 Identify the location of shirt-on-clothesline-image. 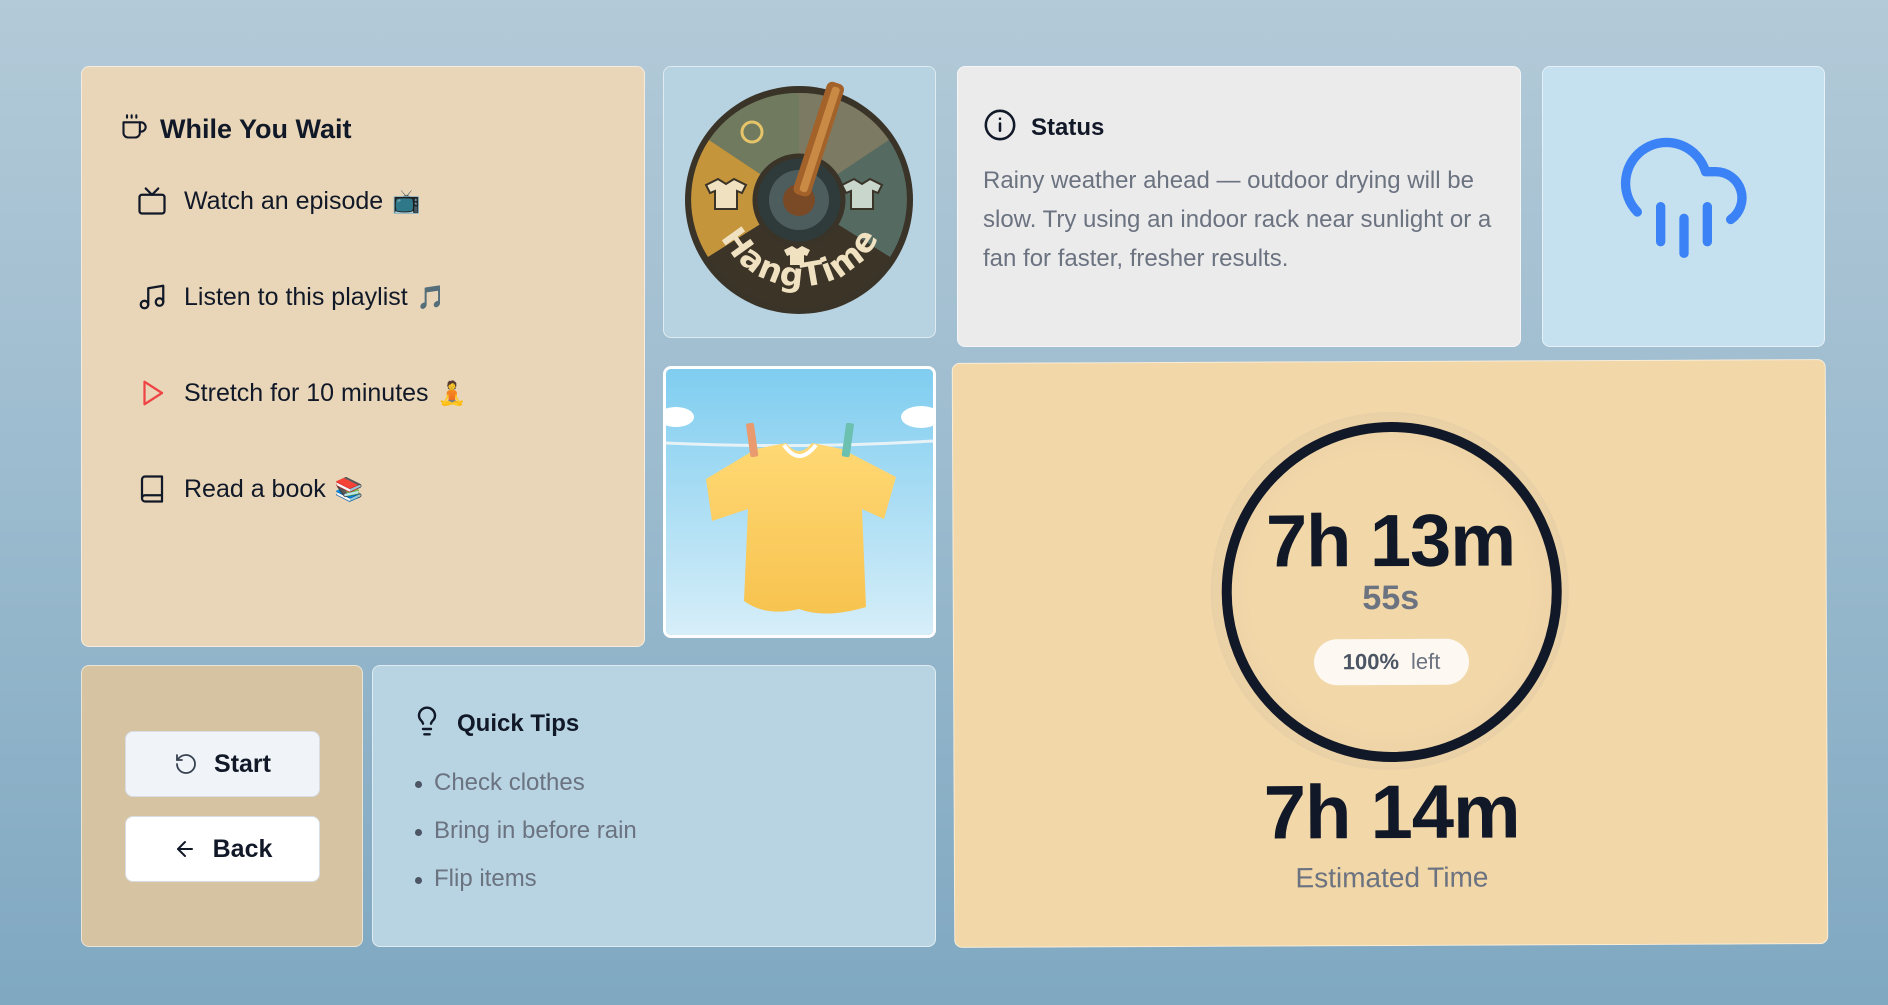
(799, 502).